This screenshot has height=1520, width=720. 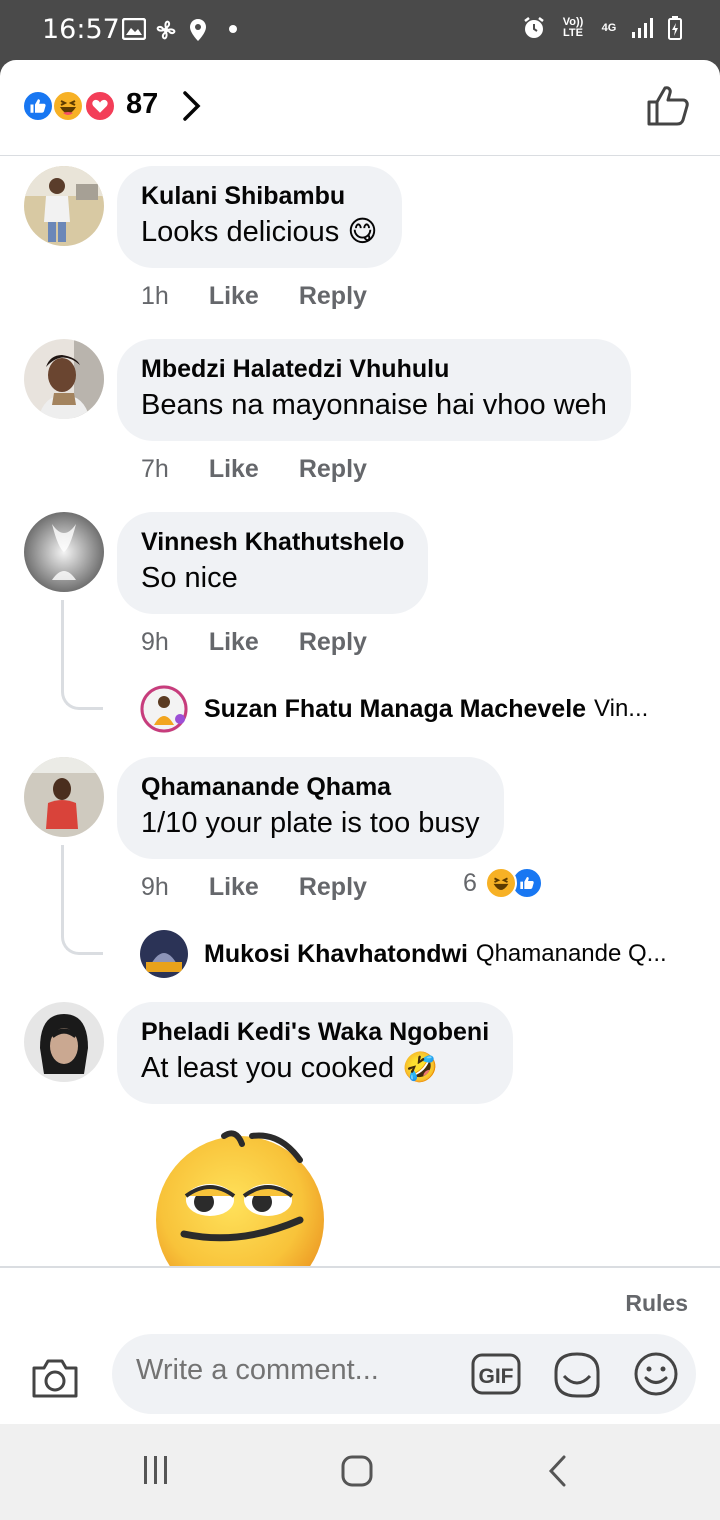 What do you see at coordinates (155, 469) in the screenshot?
I see `comment-timestamp: 7h` at bounding box center [155, 469].